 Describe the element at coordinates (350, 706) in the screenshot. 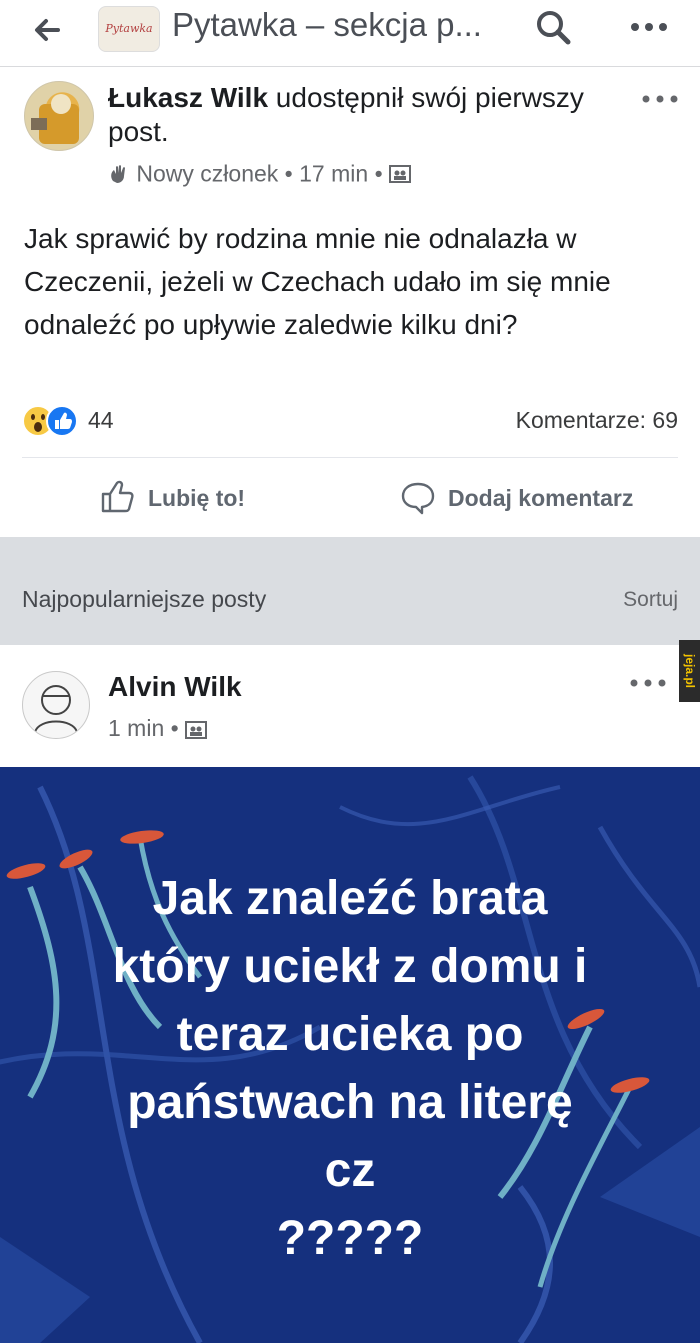

I see `post-card: Alvin Wilk 1 min •` at that location.